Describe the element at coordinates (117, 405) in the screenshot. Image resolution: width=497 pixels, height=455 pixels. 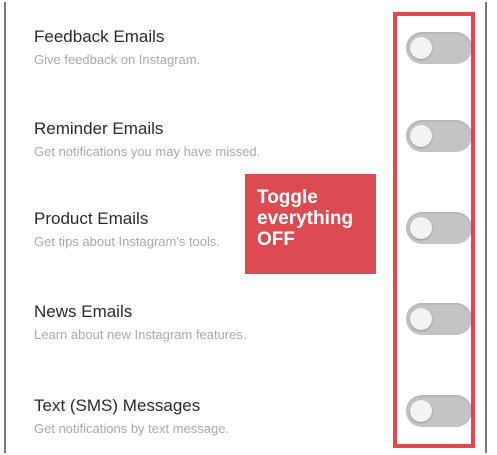
I see `setting-title: Text (SMS) Messages` at that location.